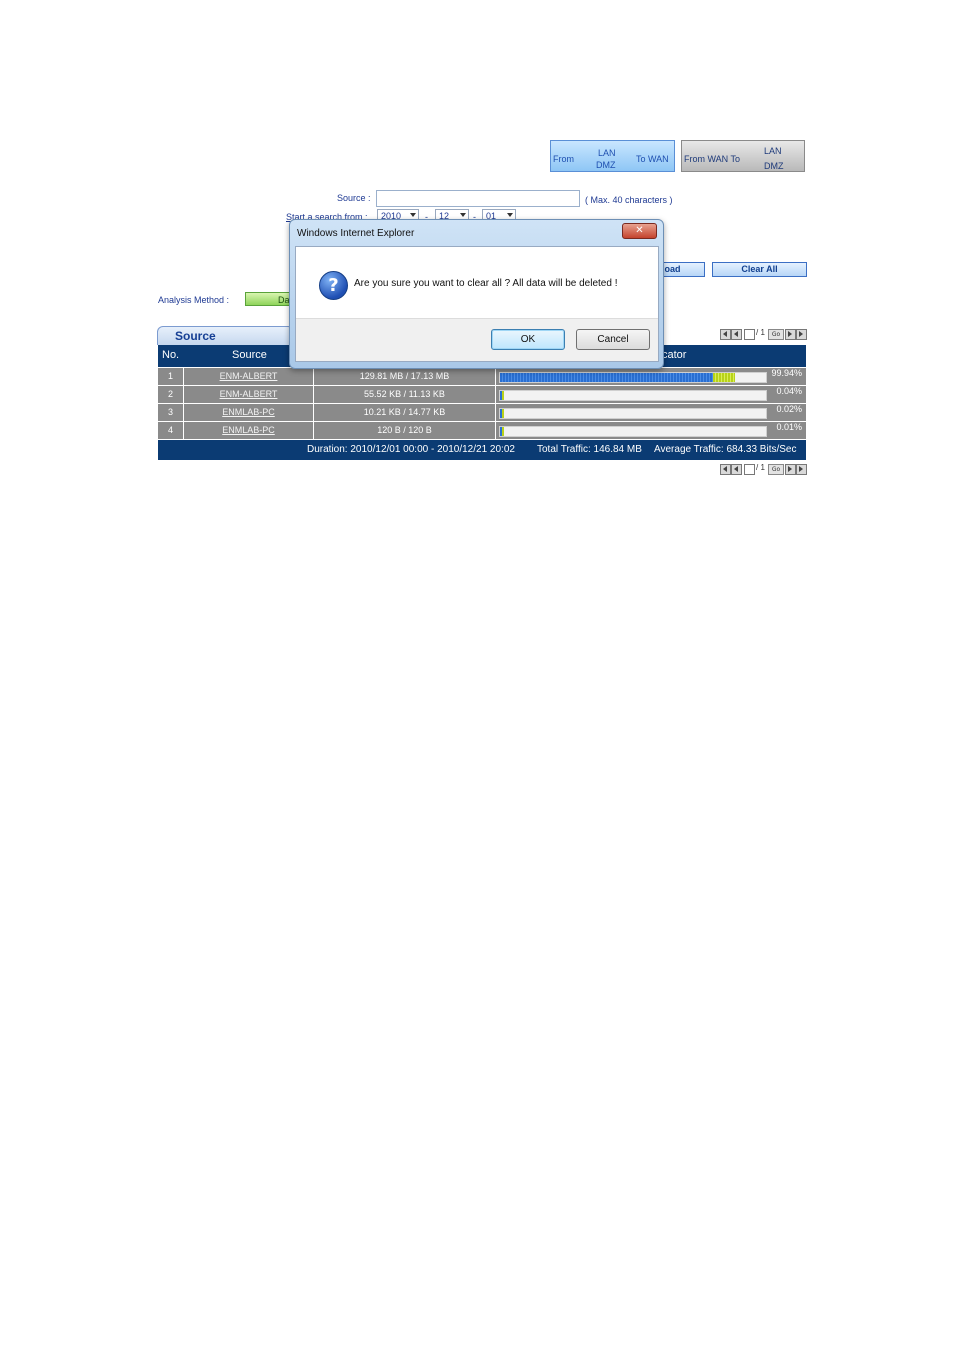  I want to click on row-percent: 99.94%, so click(786, 373).